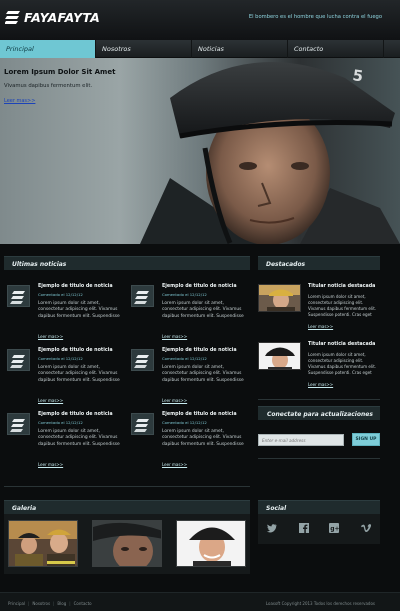 The height and width of the screenshot is (611, 400). What do you see at coordinates (366, 528) in the screenshot?
I see `vimeo-icon` at bounding box center [366, 528].